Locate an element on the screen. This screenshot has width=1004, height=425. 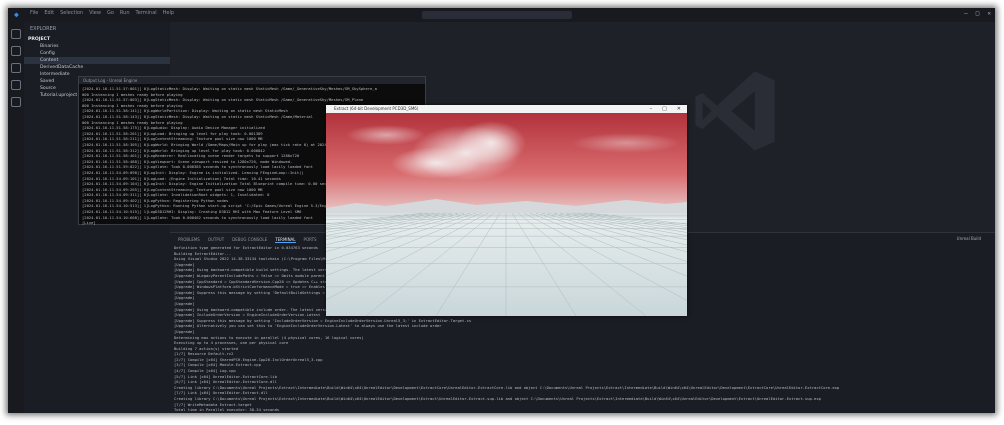
tree-item-deriveddatacache: DerivedDataCache is located at coordinates (97, 67).